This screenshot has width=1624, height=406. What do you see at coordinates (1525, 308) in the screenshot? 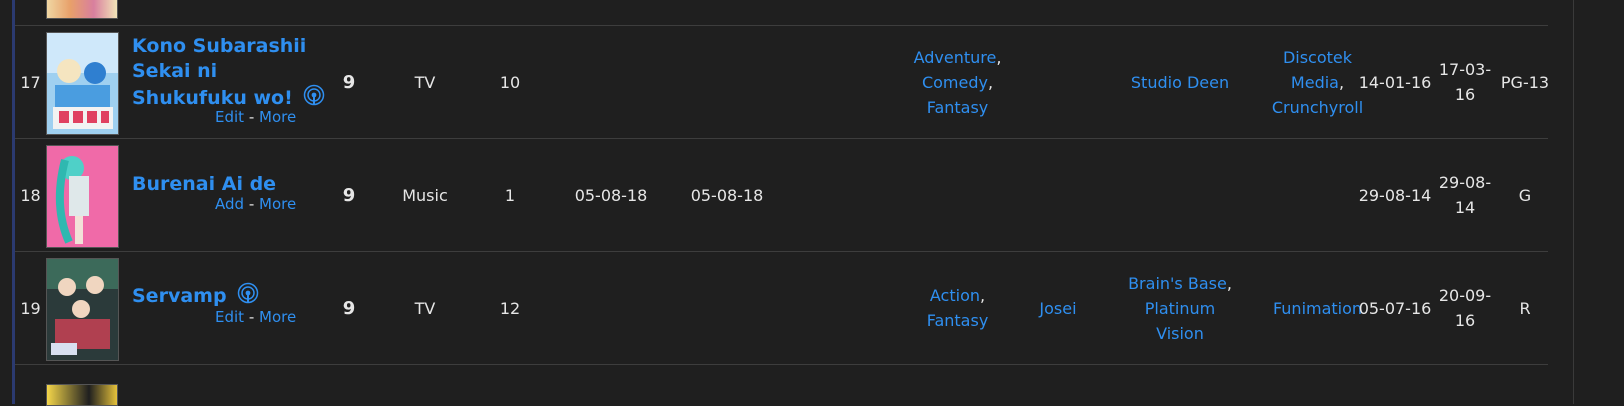
I see `rating: R` at bounding box center [1525, 308].